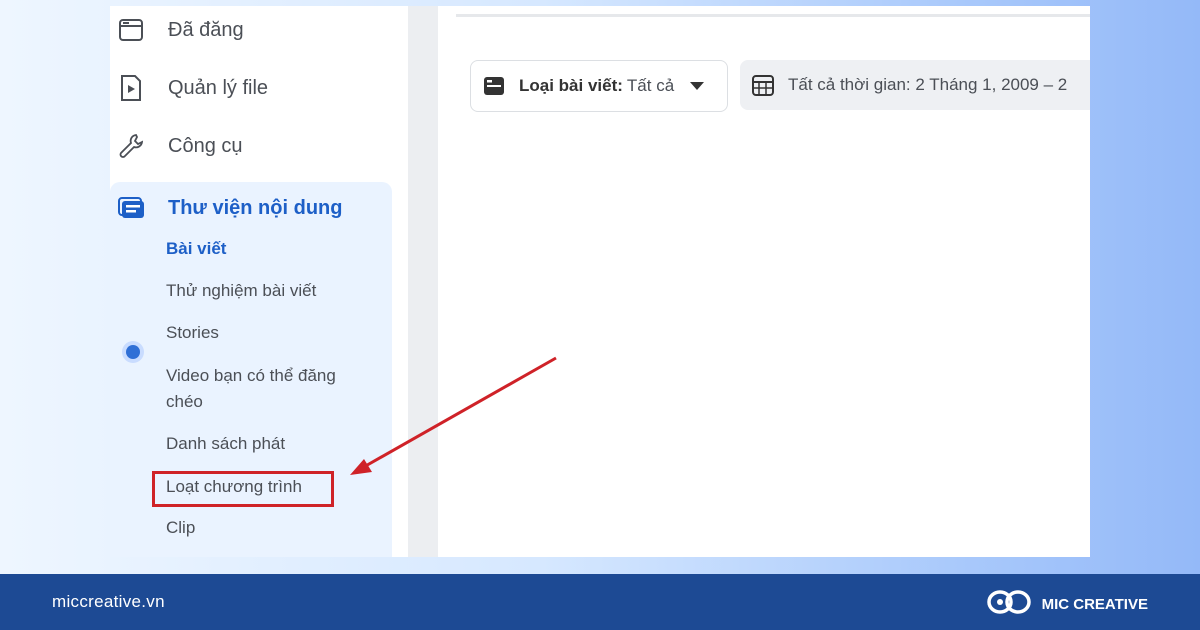  Describe the element at coordinates (1009, 604) in the screenshot. I see `brand-logo-icon` at that location.